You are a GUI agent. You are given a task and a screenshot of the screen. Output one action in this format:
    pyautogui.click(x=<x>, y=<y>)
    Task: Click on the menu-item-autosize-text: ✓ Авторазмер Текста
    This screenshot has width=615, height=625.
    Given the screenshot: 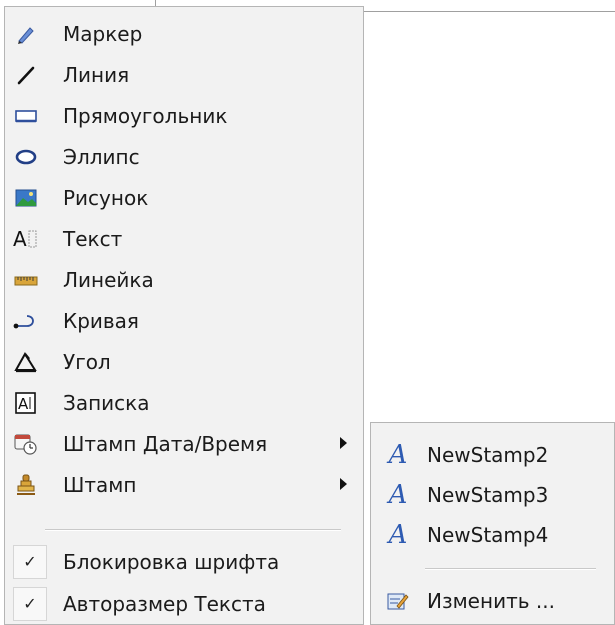 What is the action you would take?
    pyautogui.click(x=184, y=603)
    